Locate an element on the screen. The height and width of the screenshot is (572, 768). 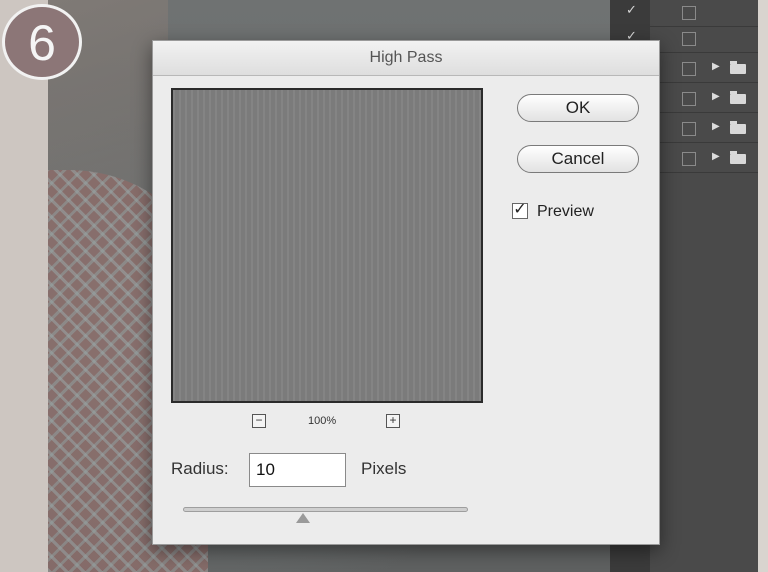
step-number-badge: 6 is located at coordinates (42, 42).